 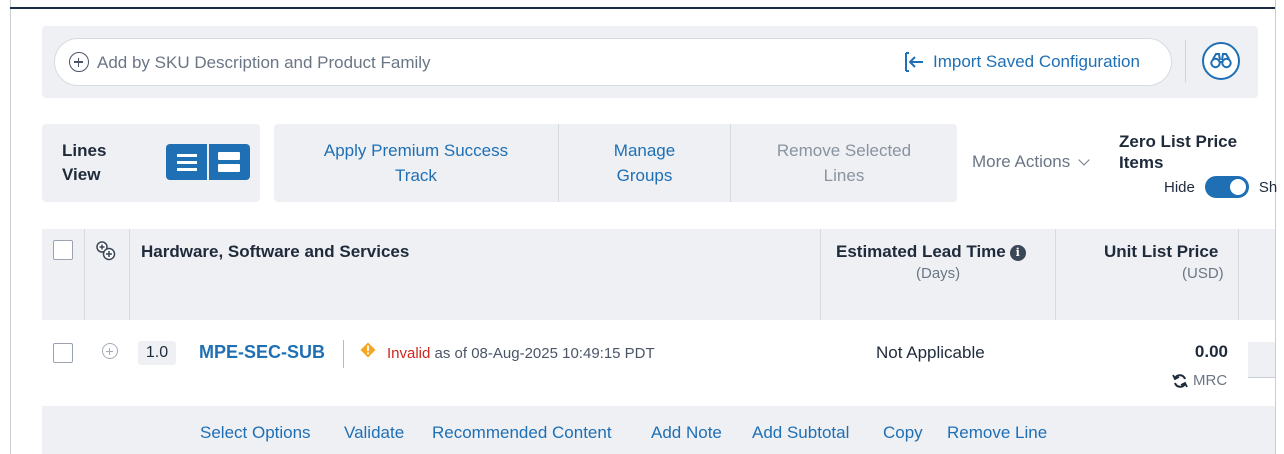 What do you see at coordinates (915, 62) in the screenshot?
I see `import-icon` at bounding box center [915, 62].